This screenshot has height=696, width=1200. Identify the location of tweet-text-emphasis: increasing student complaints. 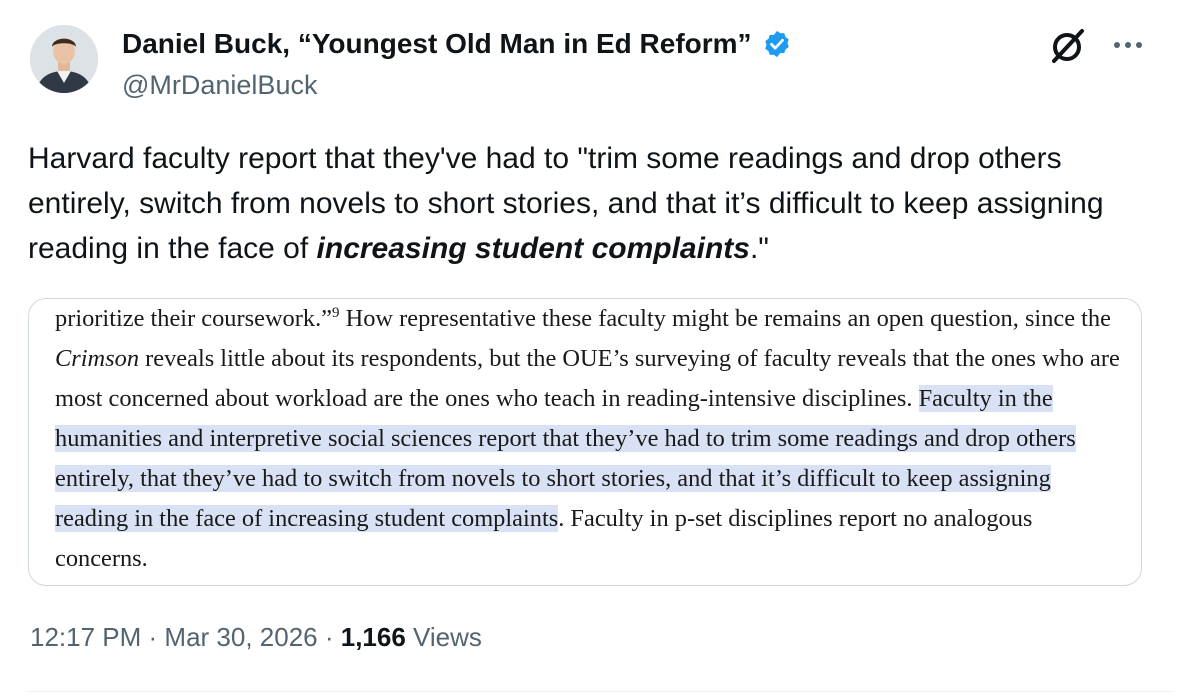
(533, 248).